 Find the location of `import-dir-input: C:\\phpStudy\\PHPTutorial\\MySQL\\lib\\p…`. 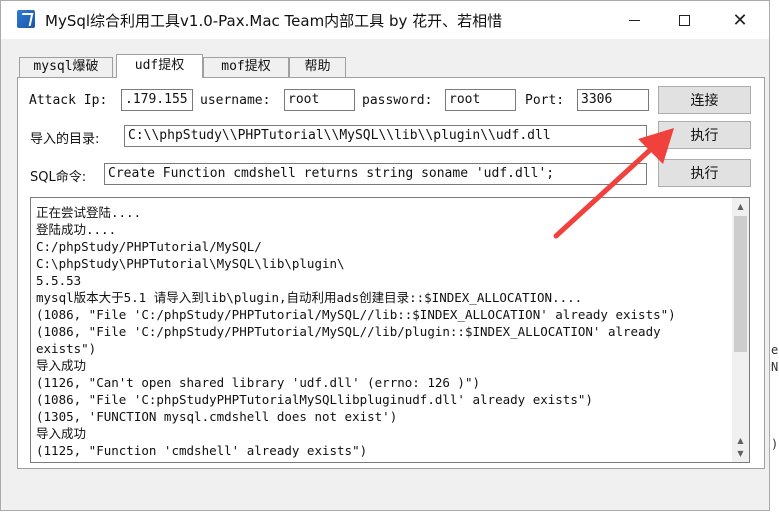

import-dir-input: C:\\phpStudy\\PHPTutorial\\MySQL\\lib\\p… is located at coordinates (385, 136).